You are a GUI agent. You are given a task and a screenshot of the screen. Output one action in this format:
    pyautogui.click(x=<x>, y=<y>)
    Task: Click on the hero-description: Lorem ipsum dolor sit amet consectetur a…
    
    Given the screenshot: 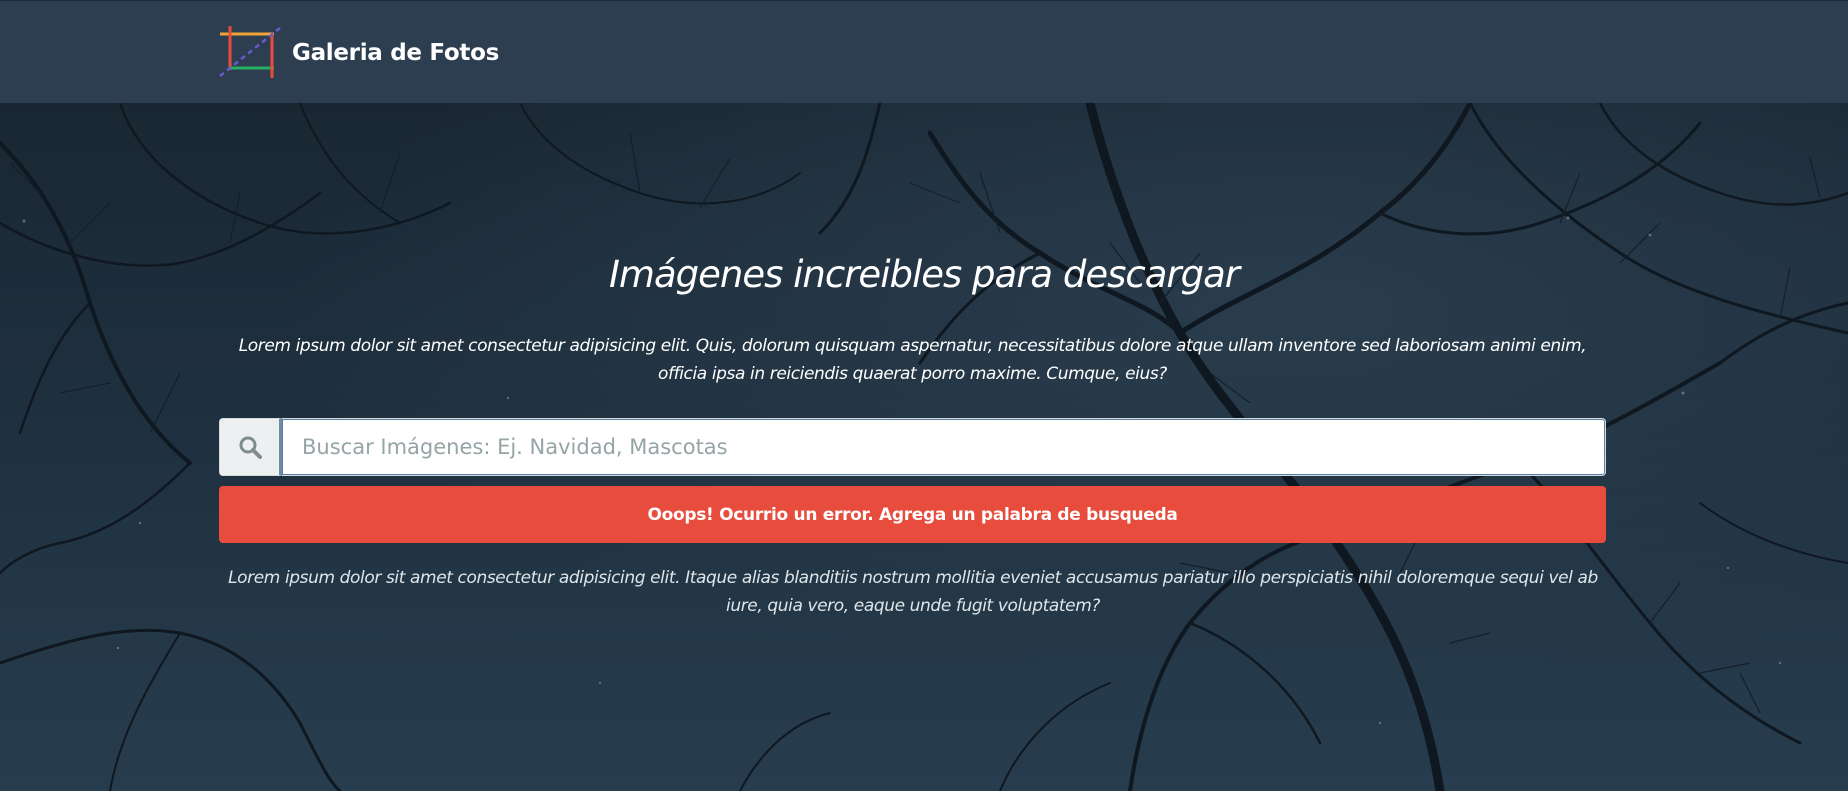 What is the action you would take?
    pyautogui.click(x=912, y=360)
    